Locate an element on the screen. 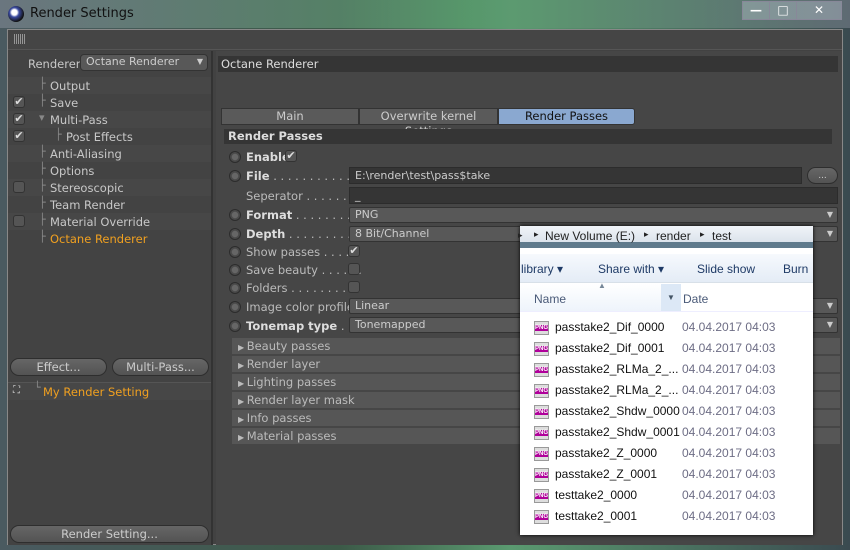 Image resolution: width=850 pixels, height=550 pixels. file-row: PNG testtake2_0001 04.04.2017 04:03 is located at coordinates (669, 517).